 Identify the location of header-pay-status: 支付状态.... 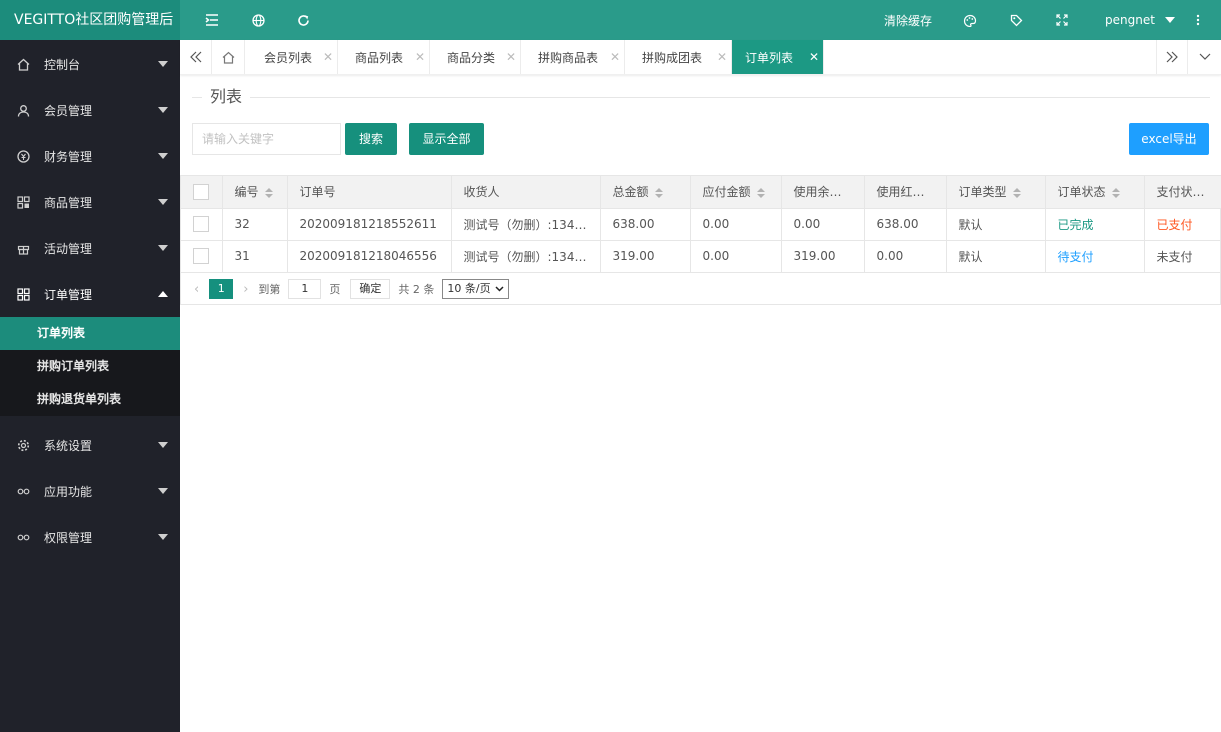
(1182, 192).